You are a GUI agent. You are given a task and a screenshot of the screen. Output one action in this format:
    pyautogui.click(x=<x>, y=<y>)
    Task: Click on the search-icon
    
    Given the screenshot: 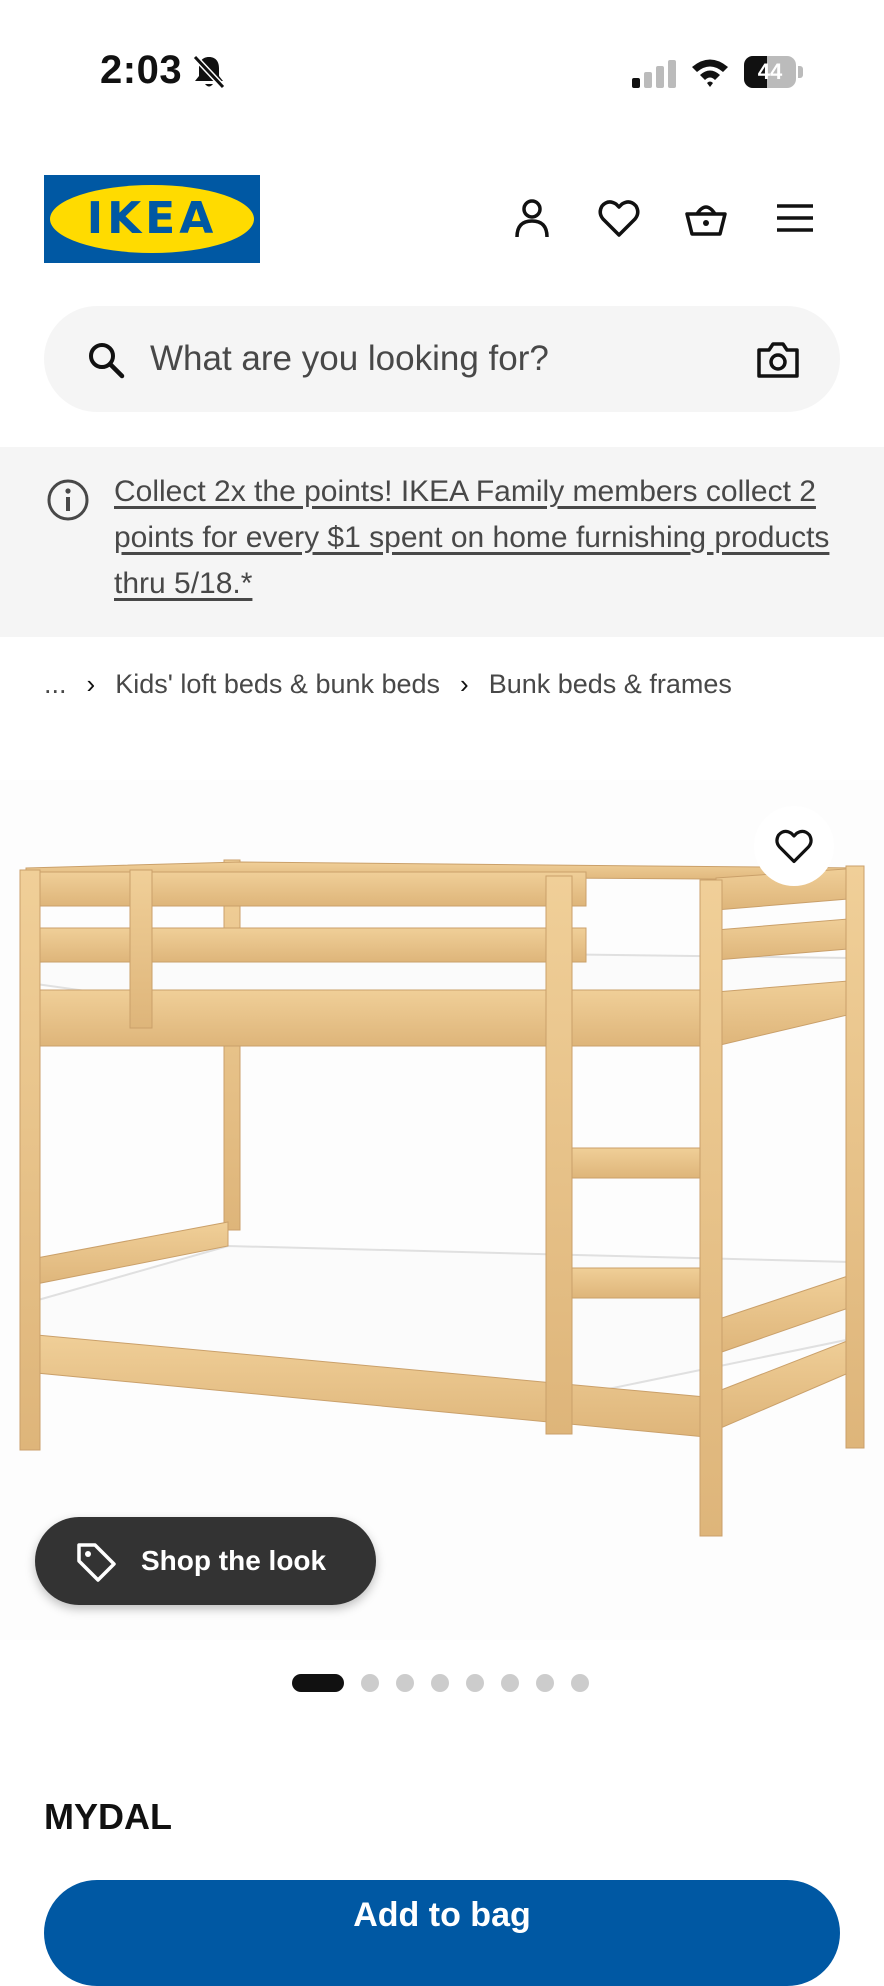 What is the action you would take?
    pyautogui.click(x=107, y=361)
    